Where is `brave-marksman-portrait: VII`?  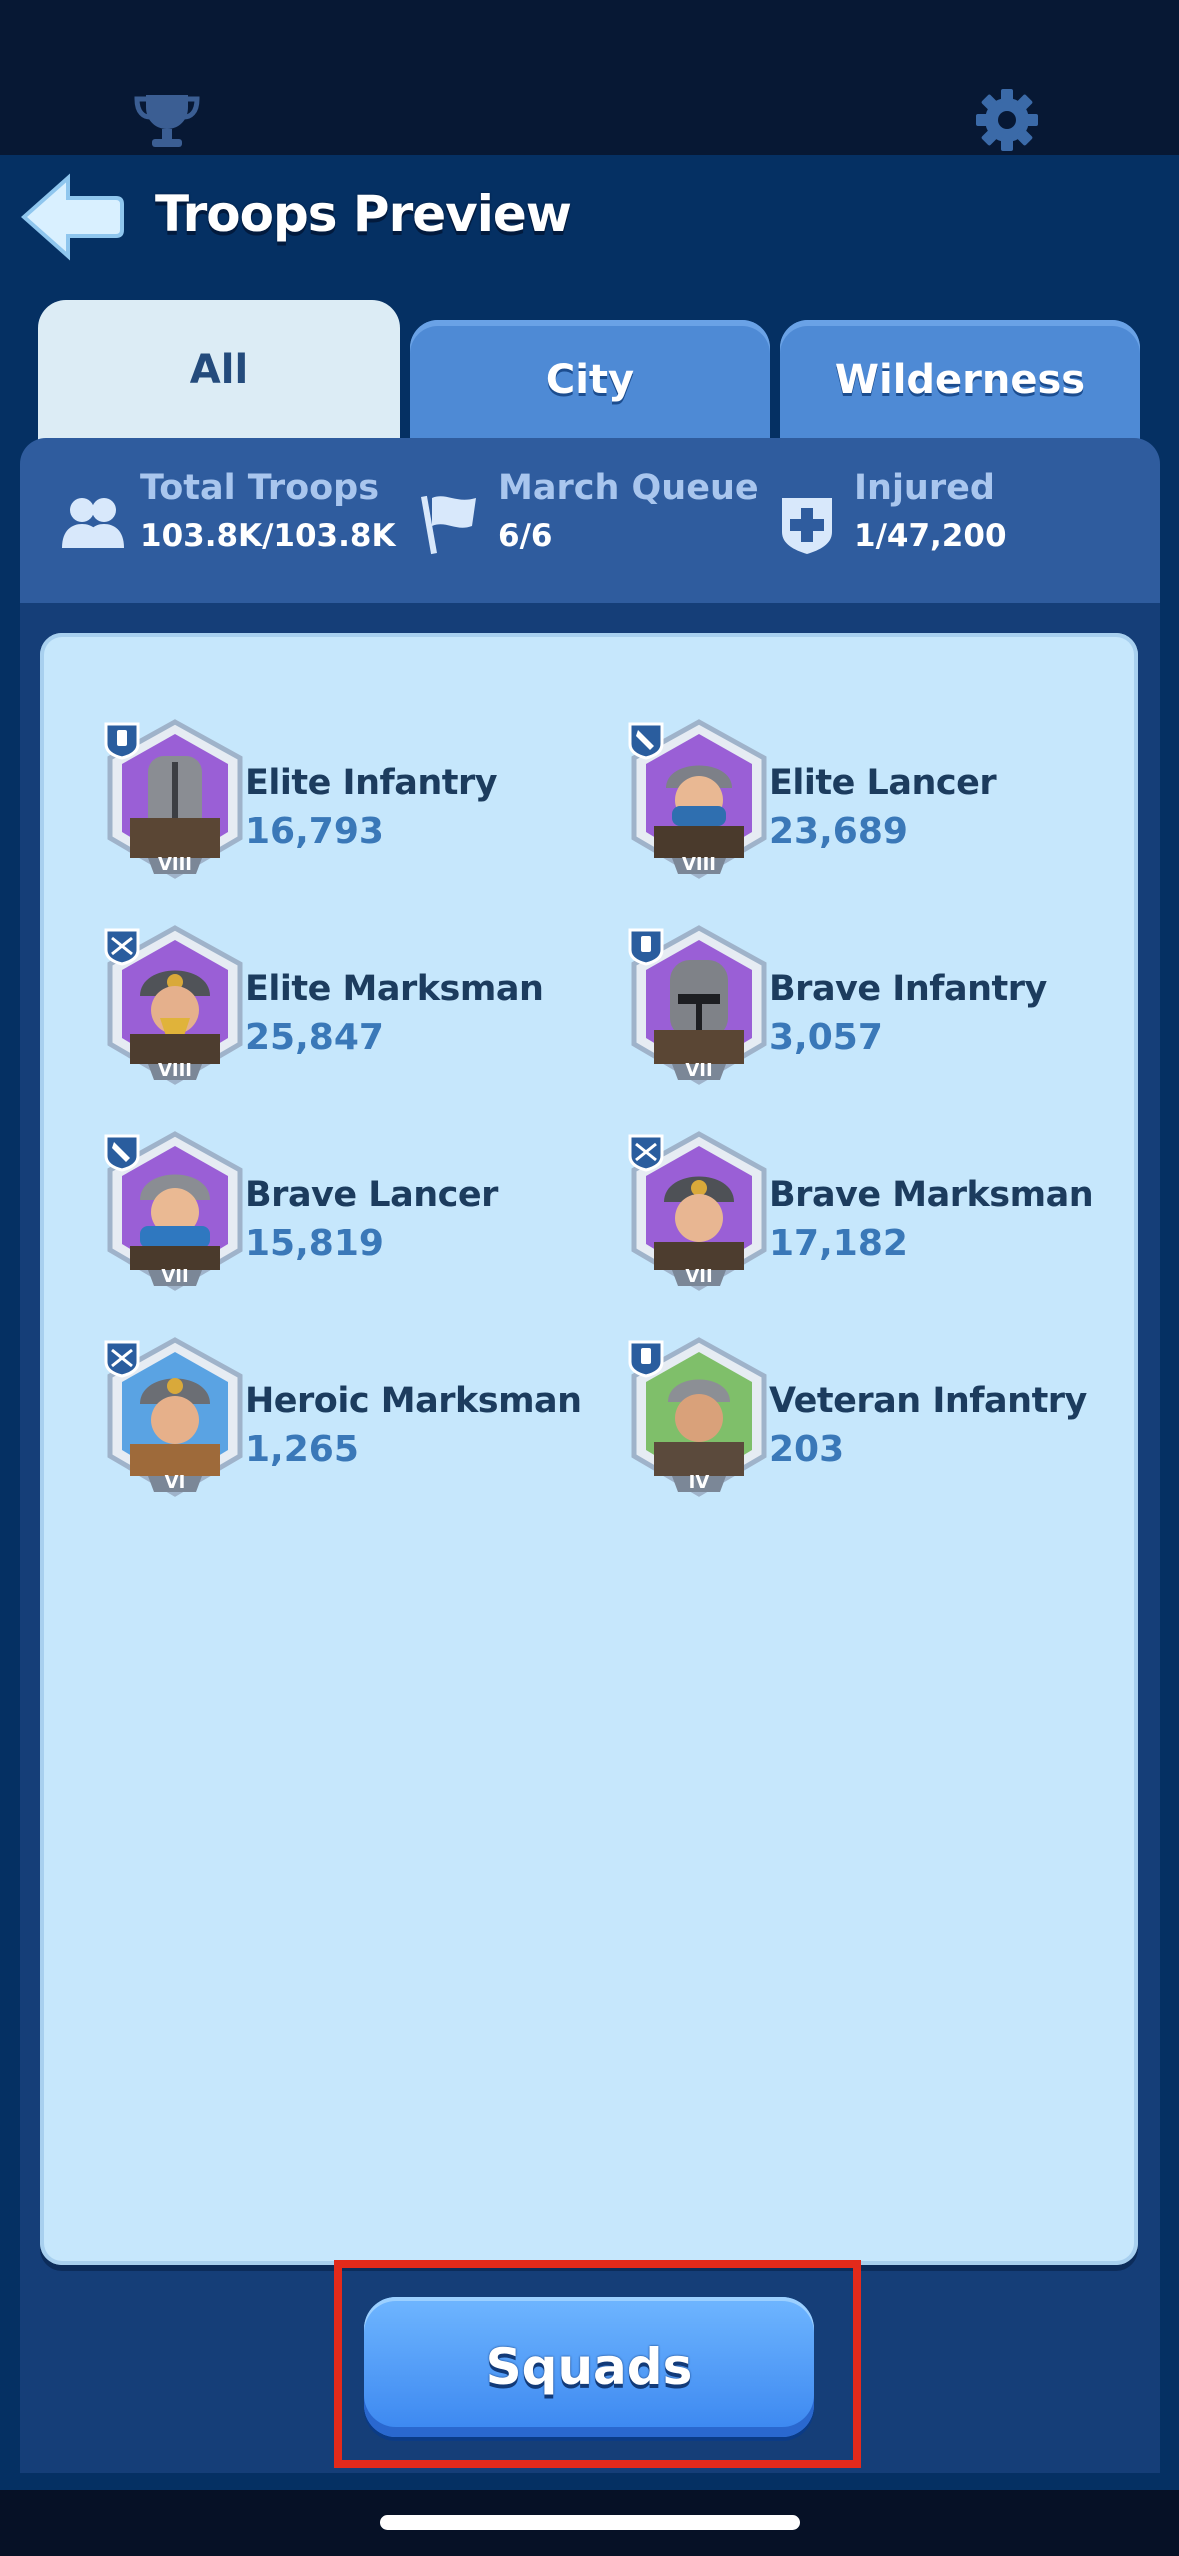 brave-marksman-portrait: VII is located at coordinates (697, 1211).